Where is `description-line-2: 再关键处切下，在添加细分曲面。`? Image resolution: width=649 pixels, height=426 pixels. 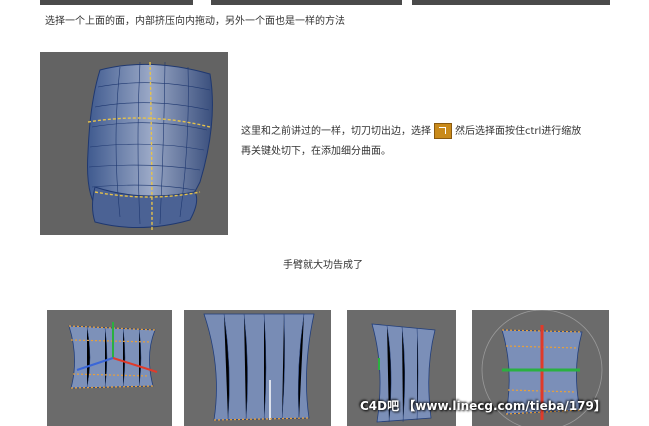
description-line-2: 再关键处切下，在添加细分曲面。 is located at coordinates (316, 151).